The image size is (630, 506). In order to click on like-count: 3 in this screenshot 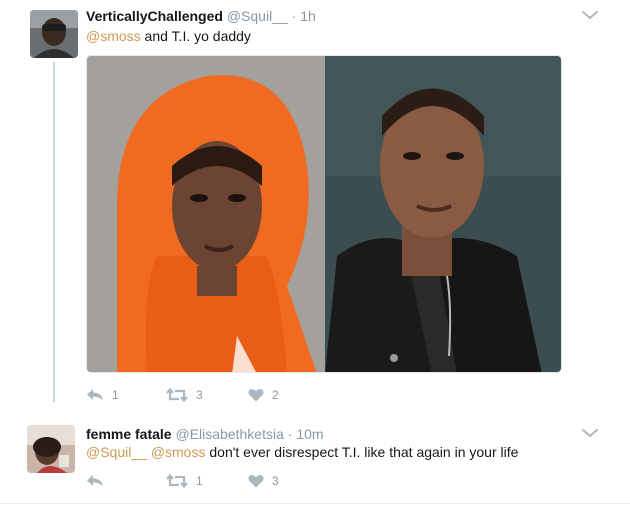, I will do `click(275, 481)`.